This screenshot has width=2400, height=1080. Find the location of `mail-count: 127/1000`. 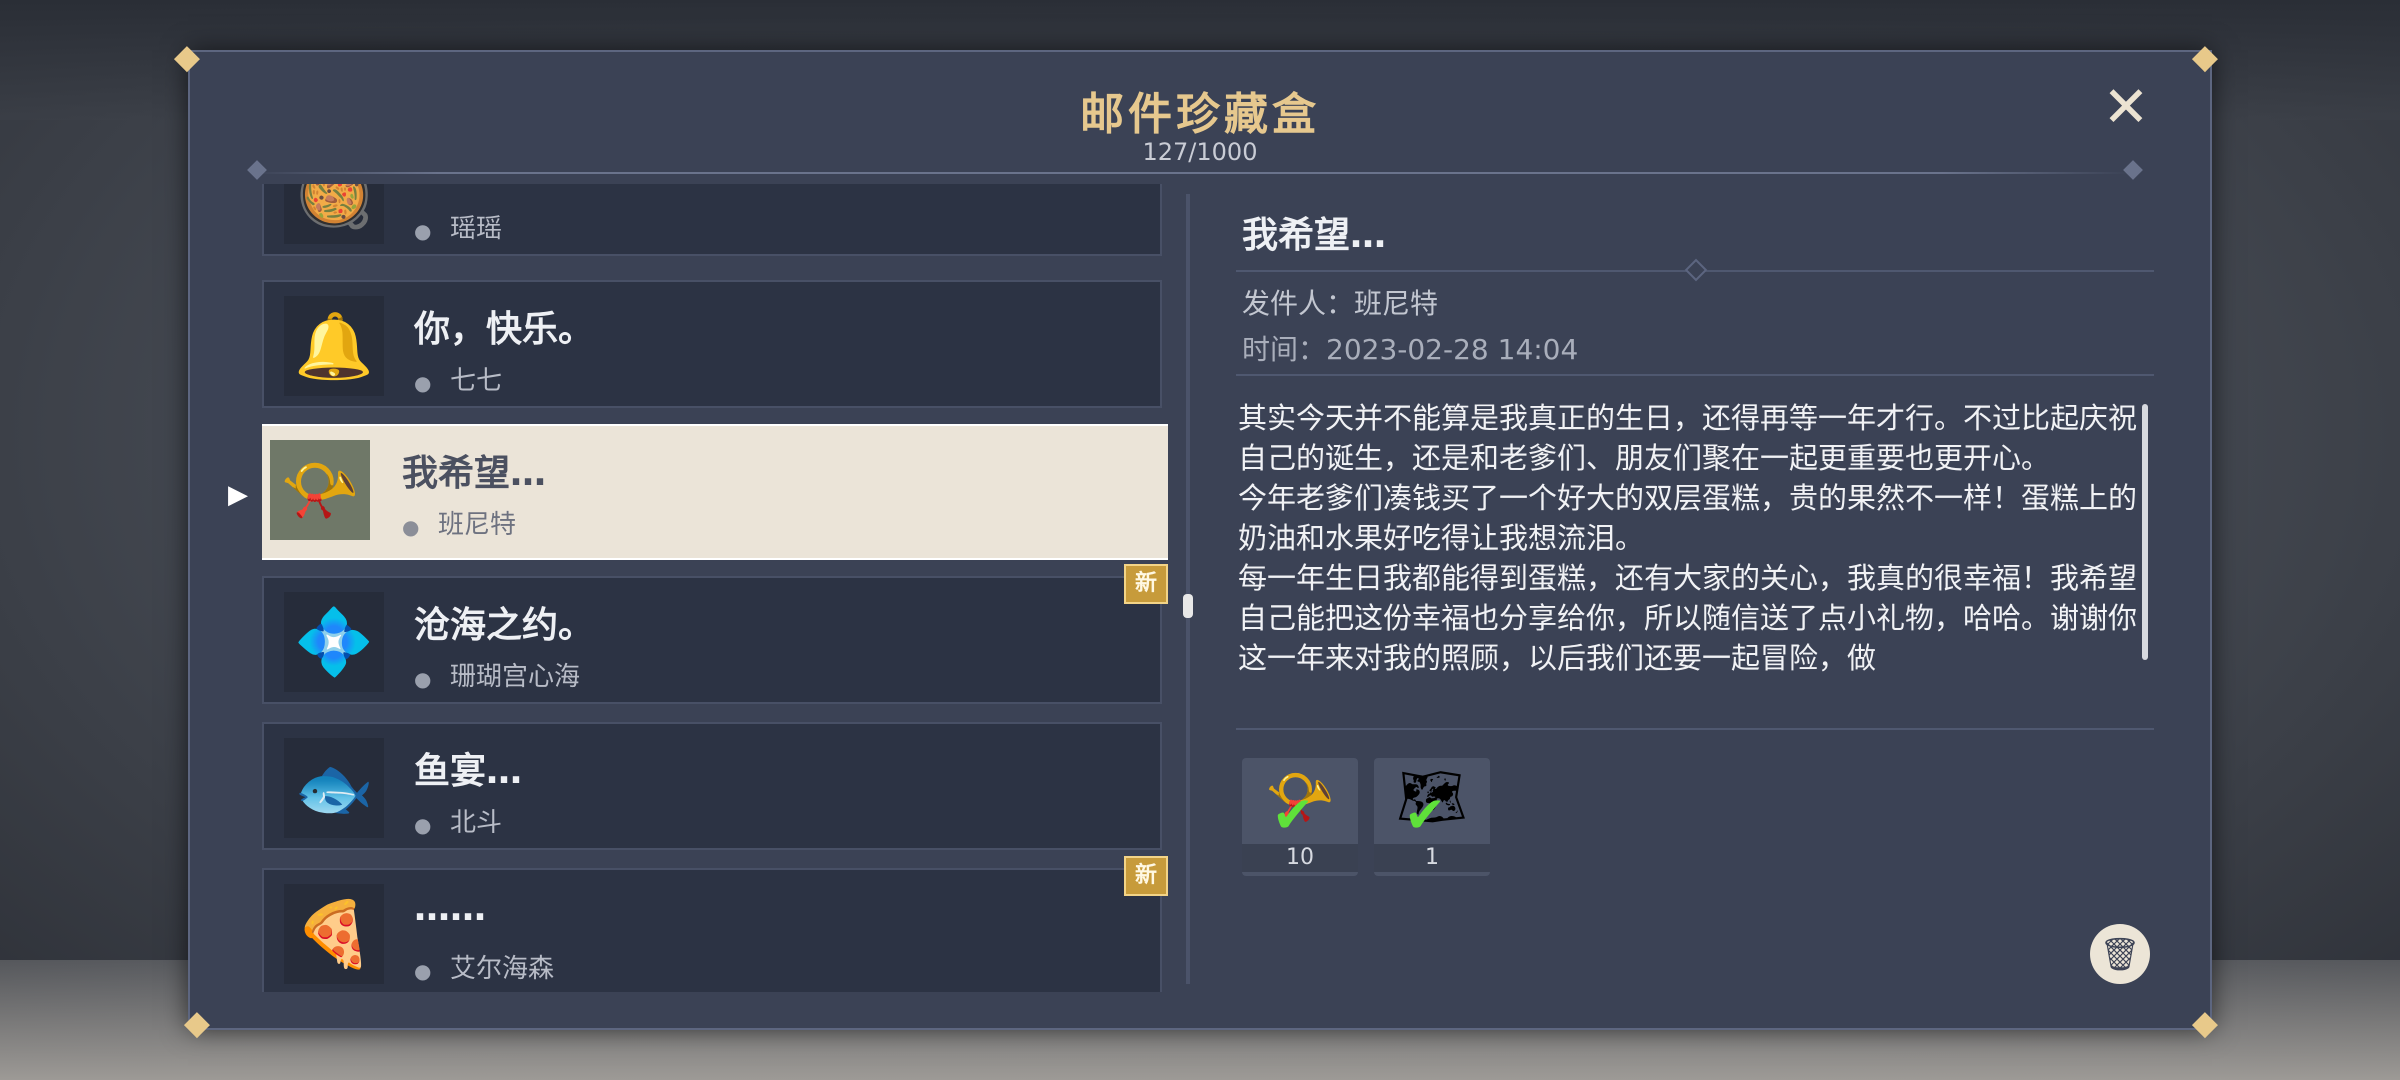

mail-count: 127/1000 is located at coordinates (1200, 152).